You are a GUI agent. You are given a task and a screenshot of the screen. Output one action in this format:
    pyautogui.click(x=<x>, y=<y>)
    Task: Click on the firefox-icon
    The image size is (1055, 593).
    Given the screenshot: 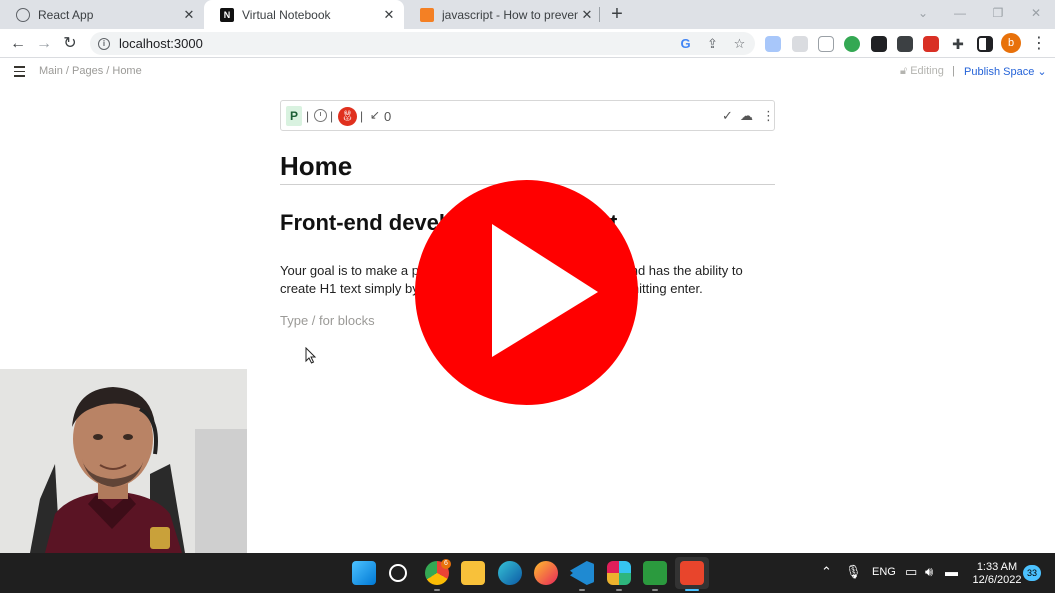 What is the action you would take?
    pyautogui.click(x=546, y=573)
    